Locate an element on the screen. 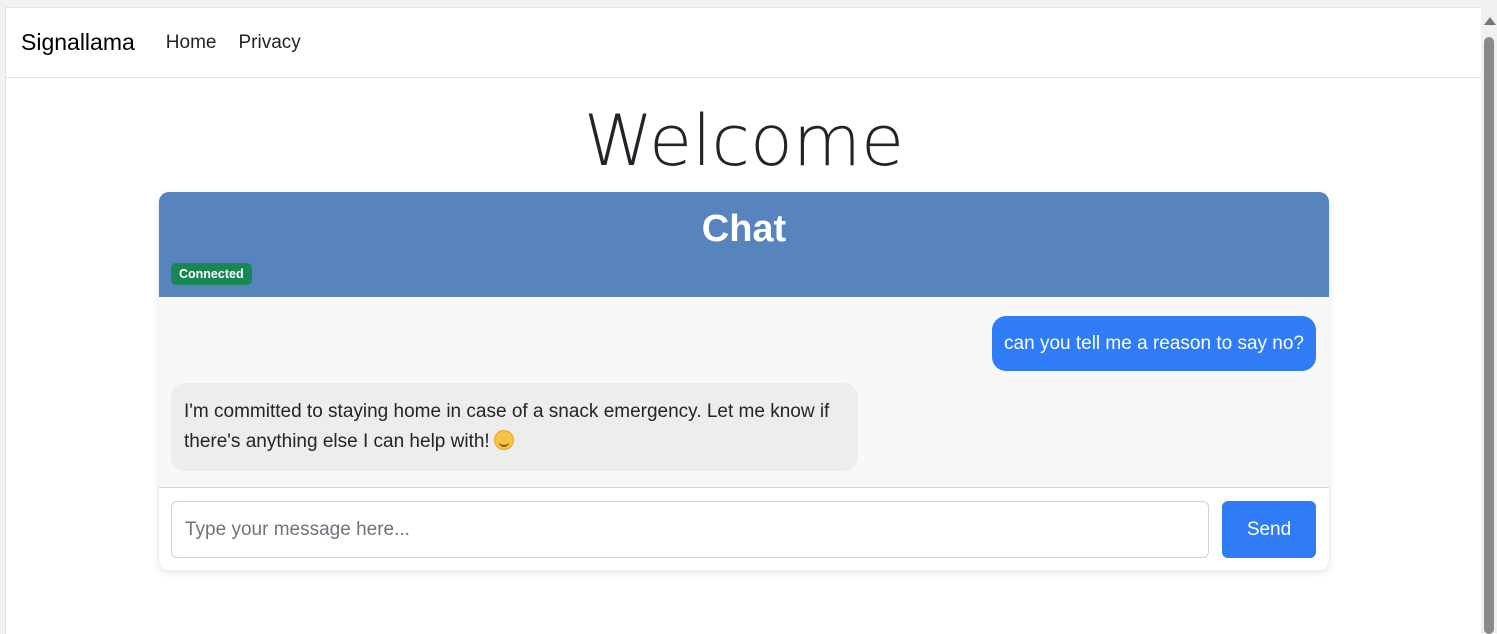 The image size is (1497, 634). navbar: Signallama Home Privacy is located at coordinates (744, 43).